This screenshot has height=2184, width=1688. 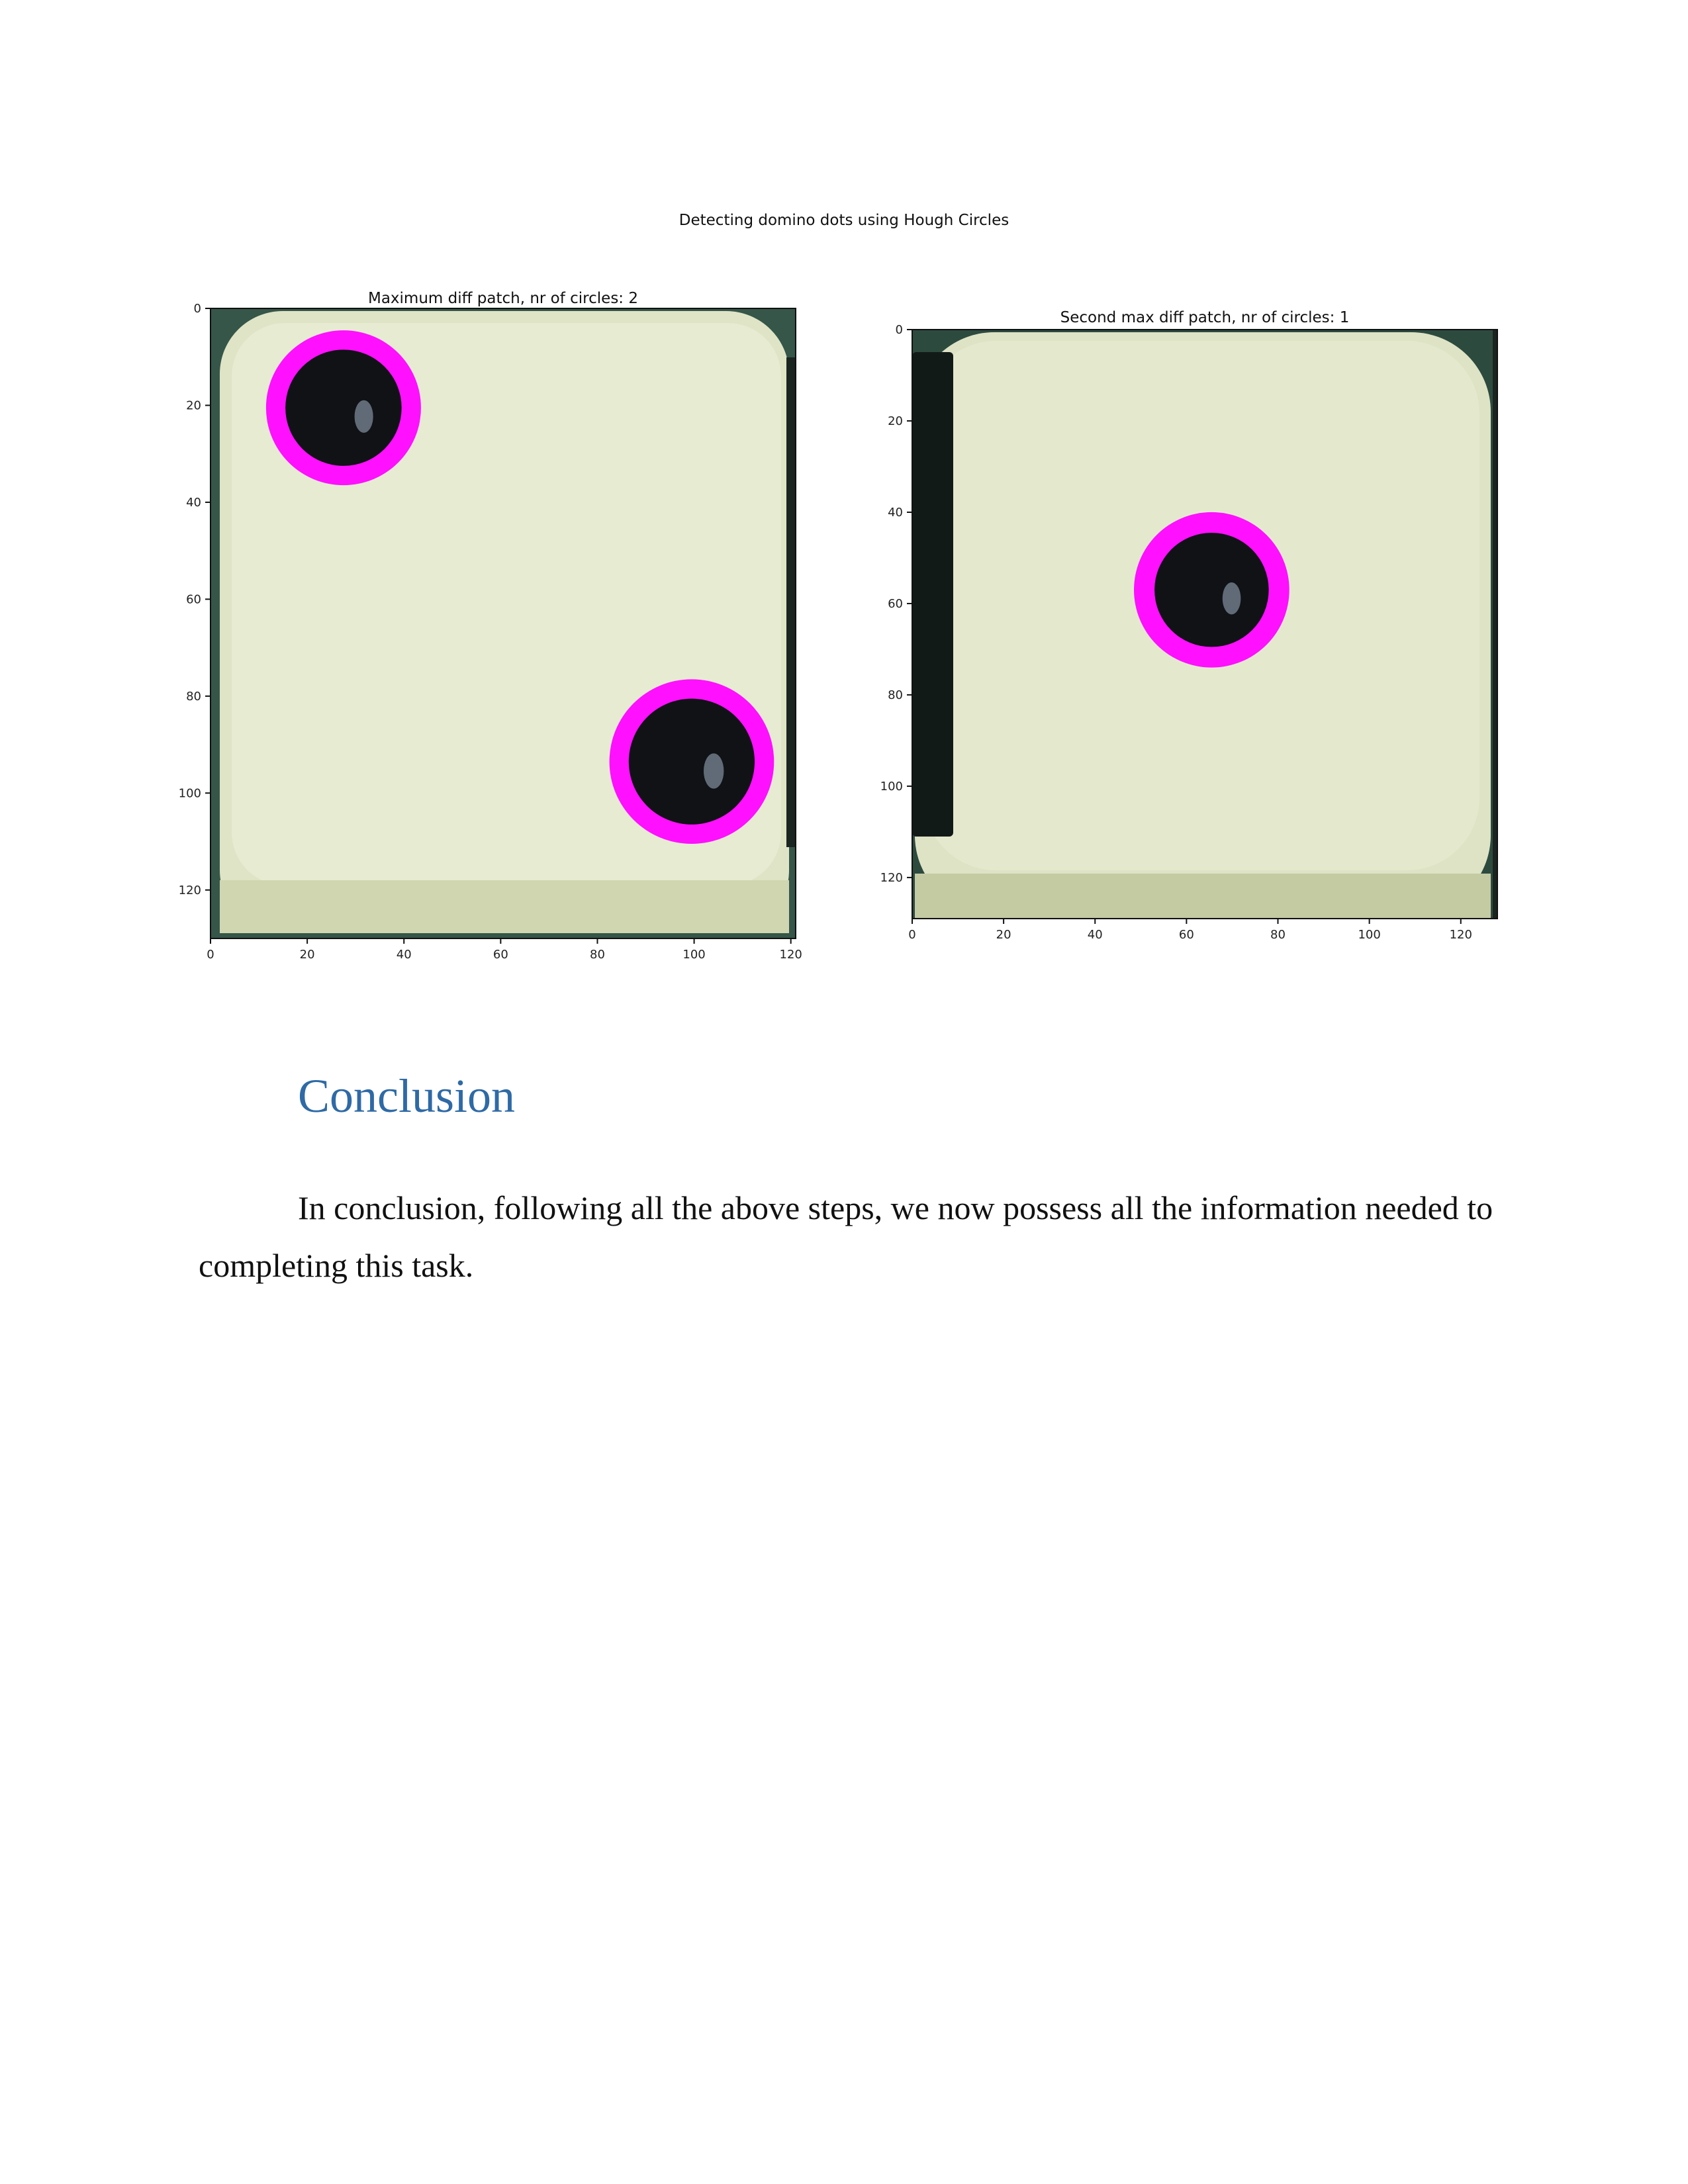 I want to click on panel-max-diff-title: Maximum diff patch, nr of circles: 2, so click(x=503, y=299).